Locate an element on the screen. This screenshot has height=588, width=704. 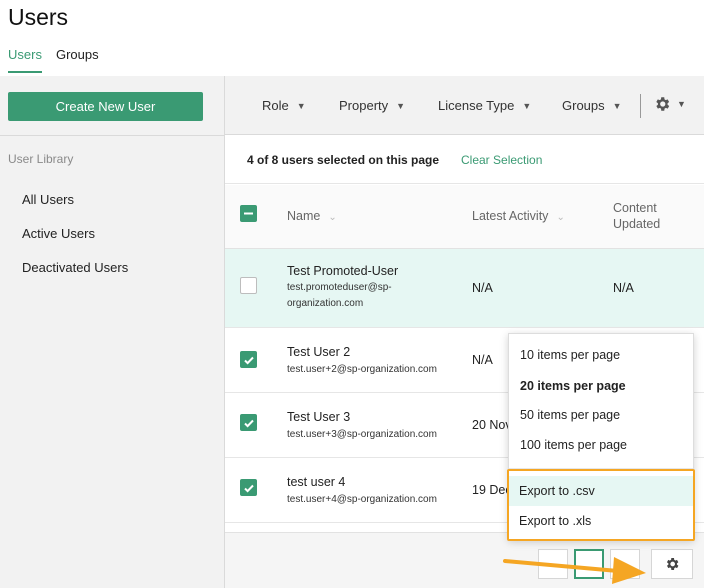
selection-status: 4 of 8 users selected on this page is located at coordinates (343, 160).